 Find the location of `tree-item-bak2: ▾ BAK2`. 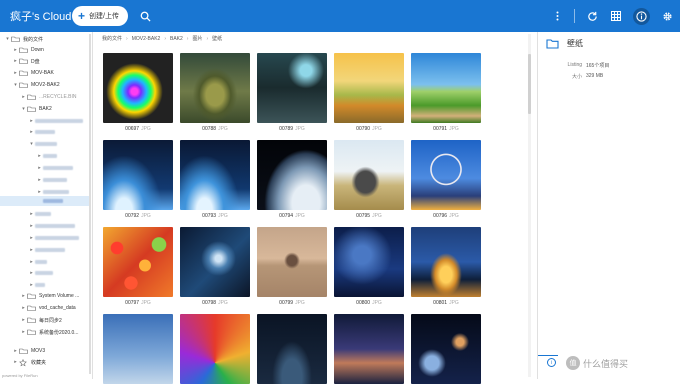

tree-item-bak2: ▾ BAK2 is located at coordinates (56, 109).